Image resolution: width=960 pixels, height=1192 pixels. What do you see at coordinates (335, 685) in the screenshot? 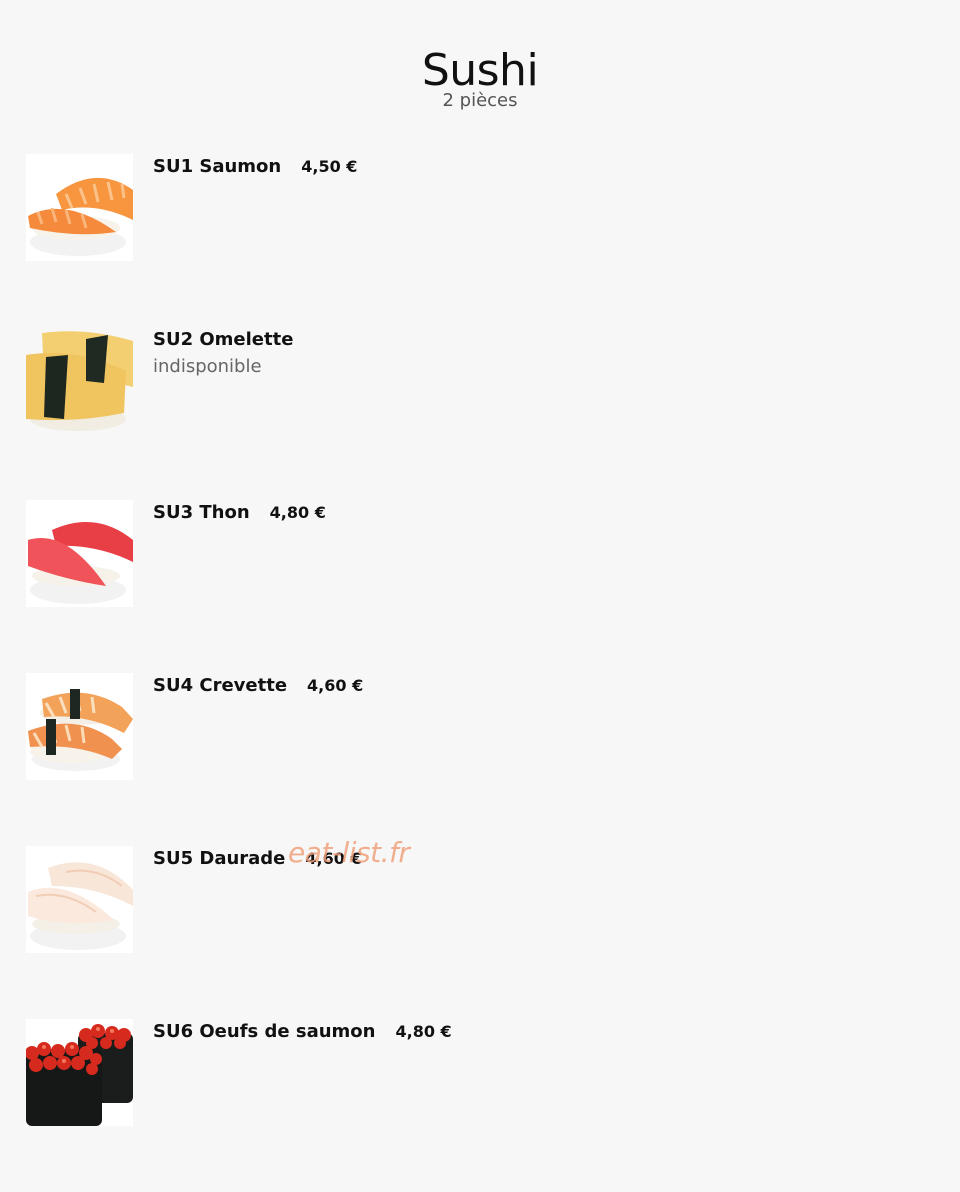
I see `menu-item-price: 4,60 €` at bounding box center [335, 685].